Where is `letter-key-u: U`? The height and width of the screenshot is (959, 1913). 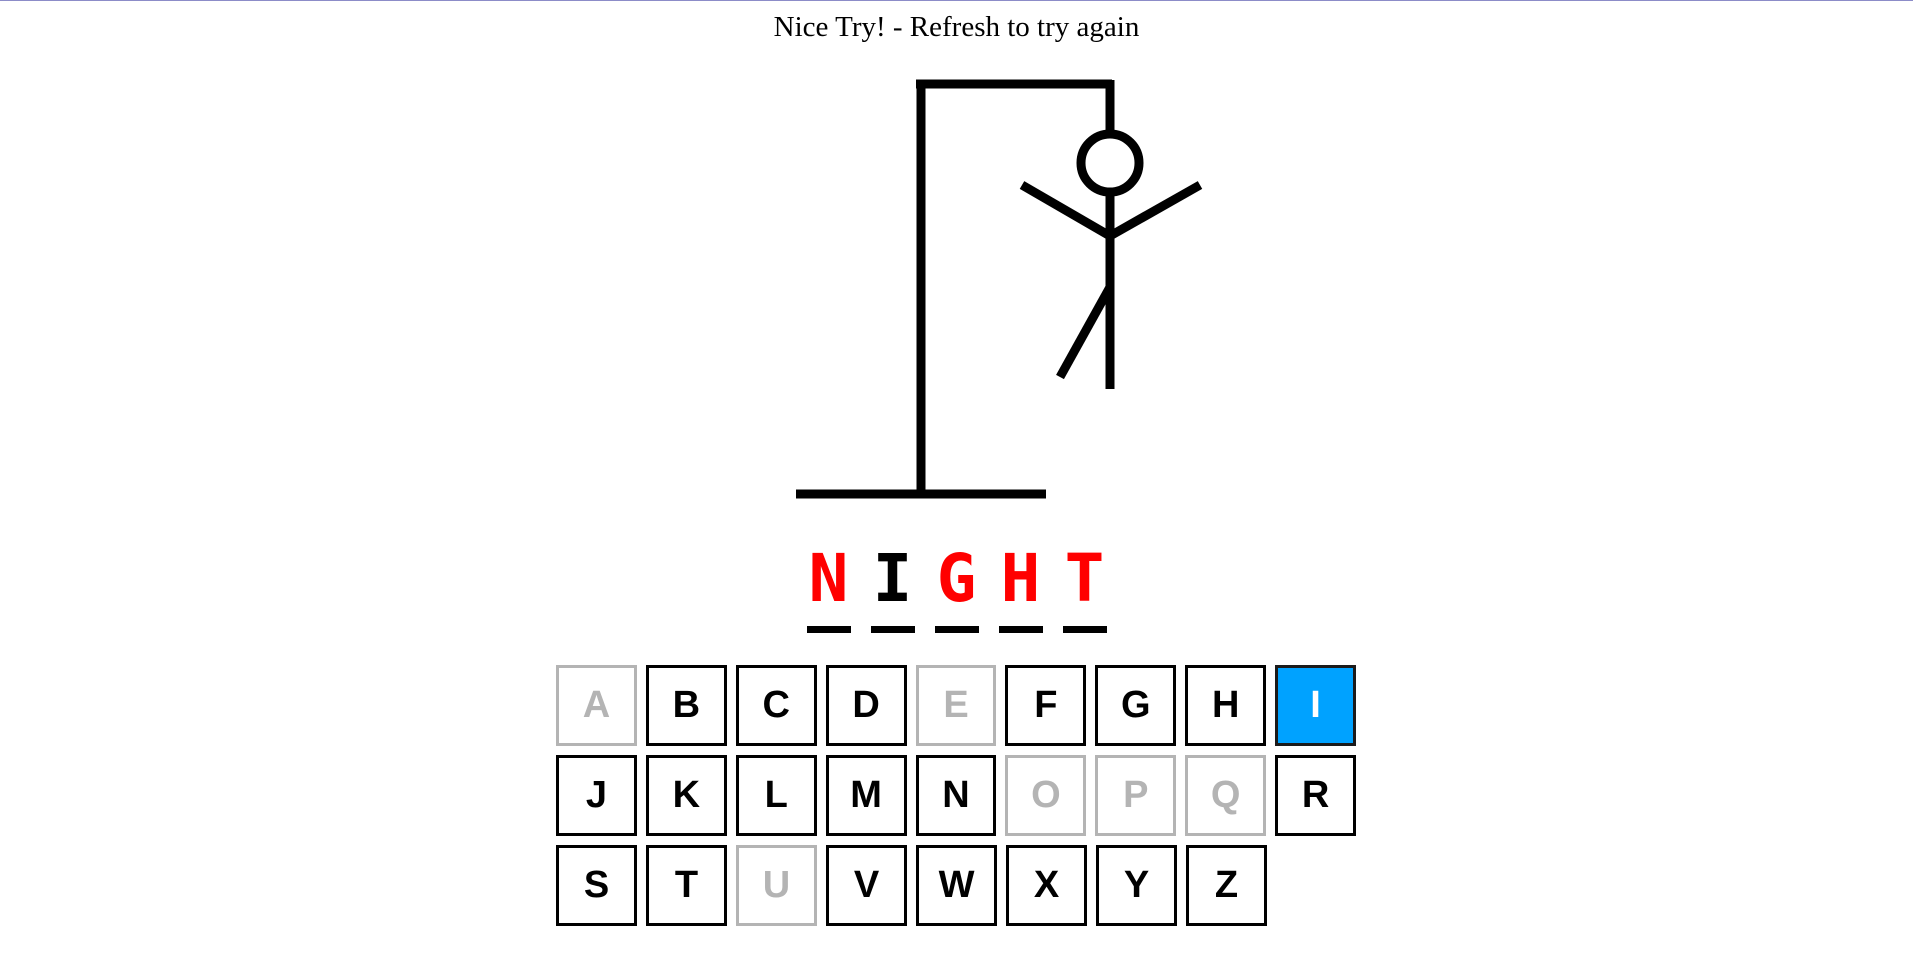 letter-key-u: U is located at coordinates (776, 885).